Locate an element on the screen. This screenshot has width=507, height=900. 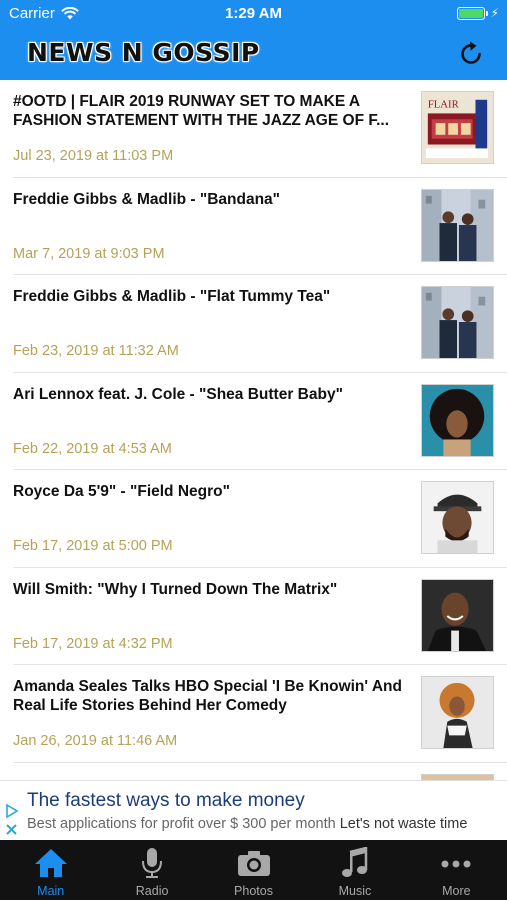
battery-fill is located at coordinates (470, 13).